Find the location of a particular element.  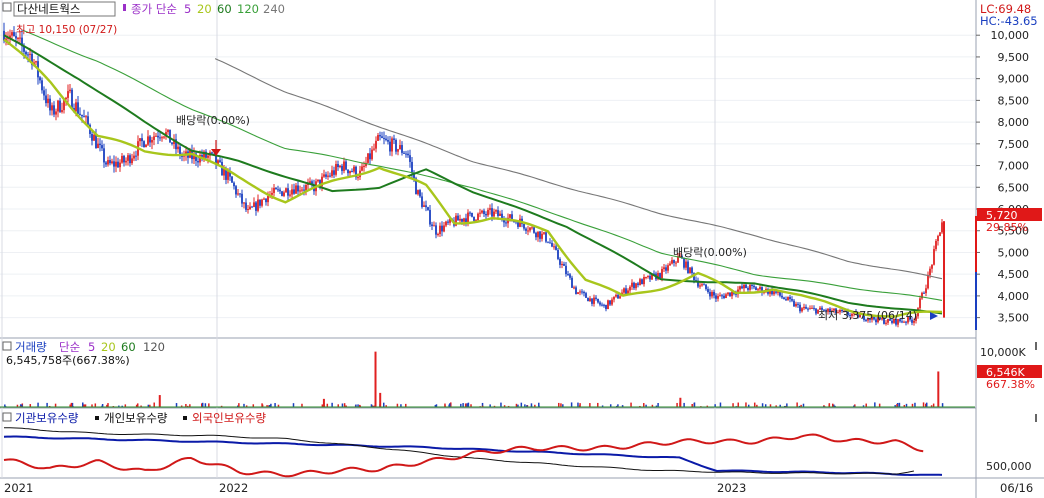

stock-name: 다산네트웍스 is located at coordinates (48, 9).